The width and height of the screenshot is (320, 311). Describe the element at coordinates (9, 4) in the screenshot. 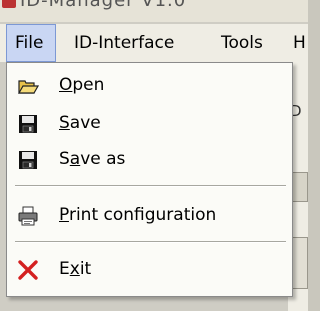

I see `app-icon` at that location.